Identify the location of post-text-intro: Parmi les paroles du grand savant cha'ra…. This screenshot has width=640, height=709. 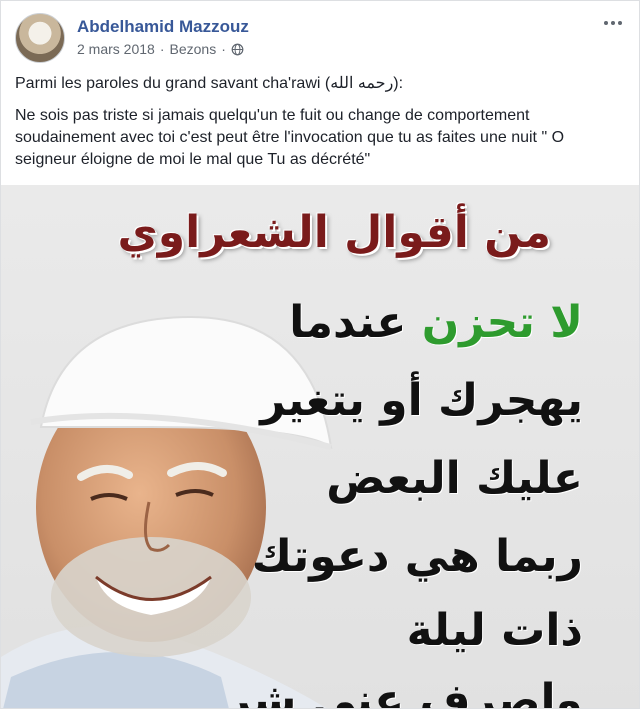
(209, 83).